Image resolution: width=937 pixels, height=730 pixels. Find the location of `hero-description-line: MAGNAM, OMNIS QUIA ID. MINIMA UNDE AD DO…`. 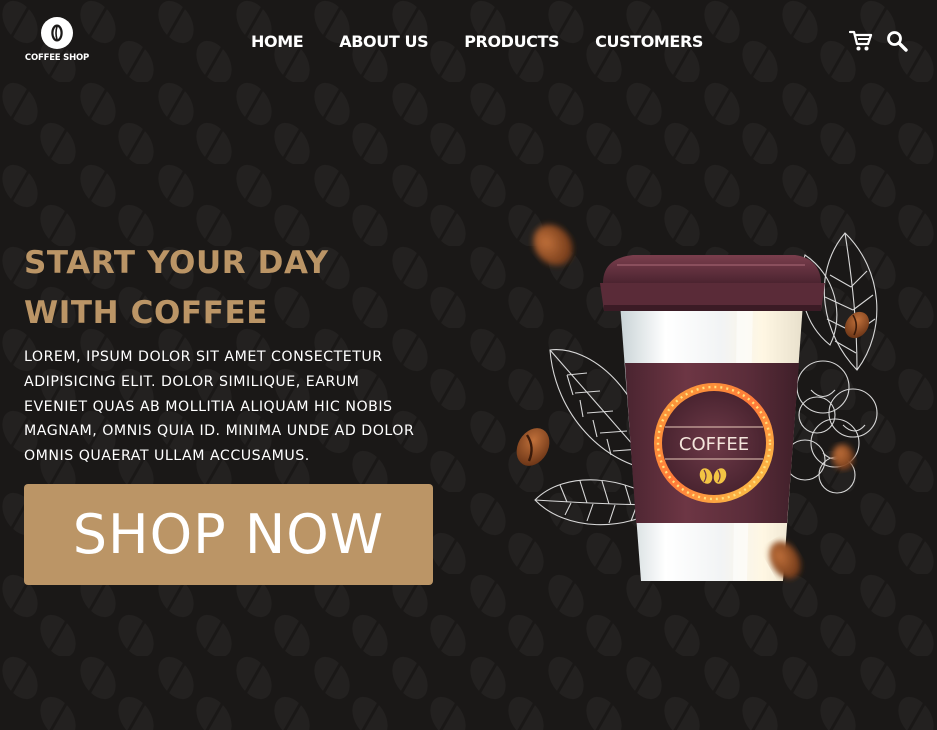

hero-description-line: MAGNAM, OMNIS QUIA ID. MINIMA UNDE AD DO… is located at coordinates (219, 431).